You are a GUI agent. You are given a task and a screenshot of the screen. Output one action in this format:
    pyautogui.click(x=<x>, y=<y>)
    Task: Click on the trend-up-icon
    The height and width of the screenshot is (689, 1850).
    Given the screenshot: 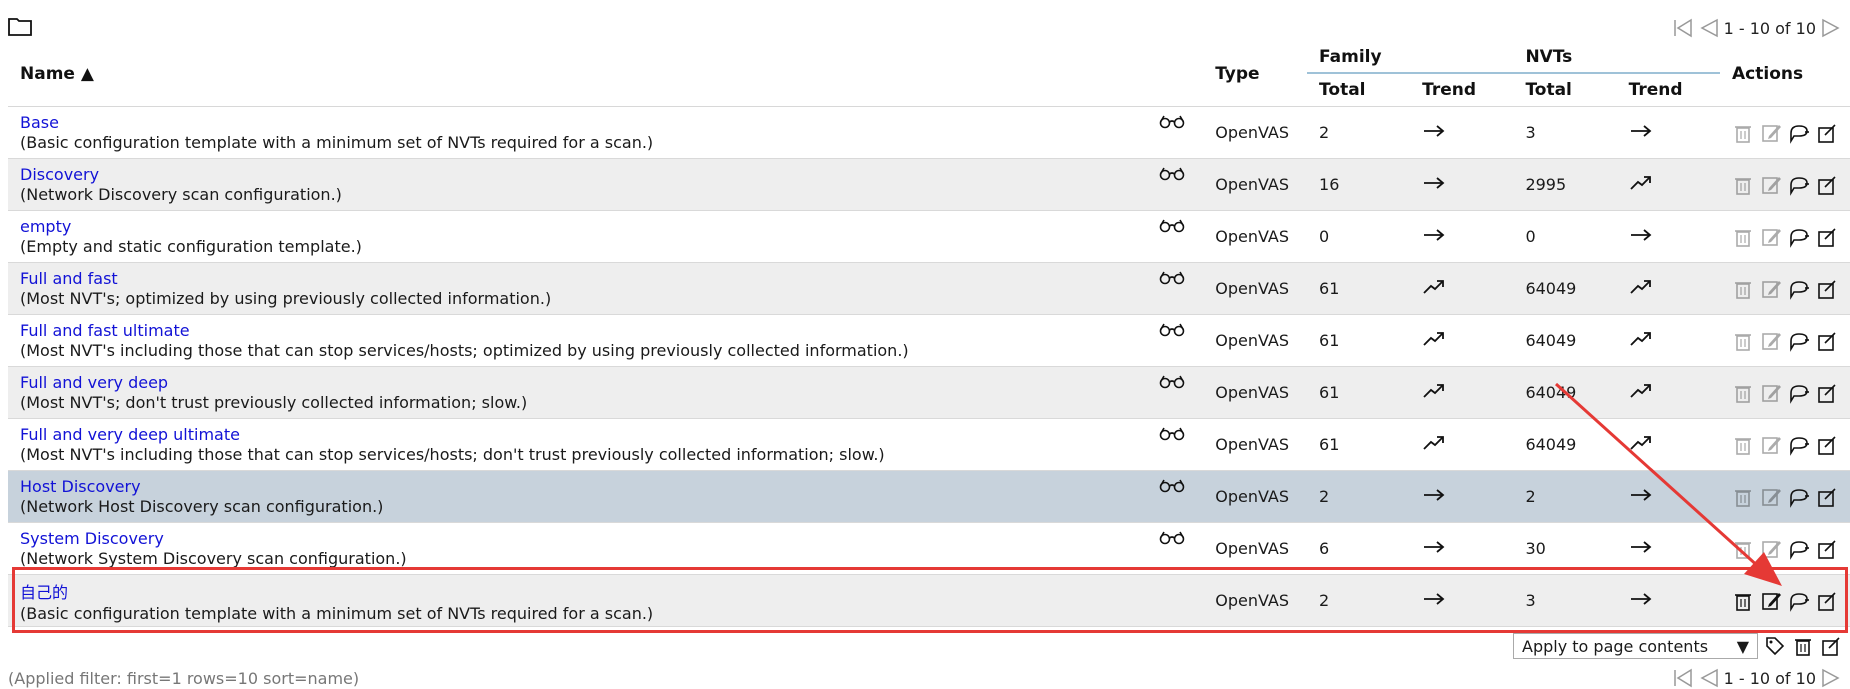 What is the action you would take?
    pyautogui.click(x=1640, y=442)
    